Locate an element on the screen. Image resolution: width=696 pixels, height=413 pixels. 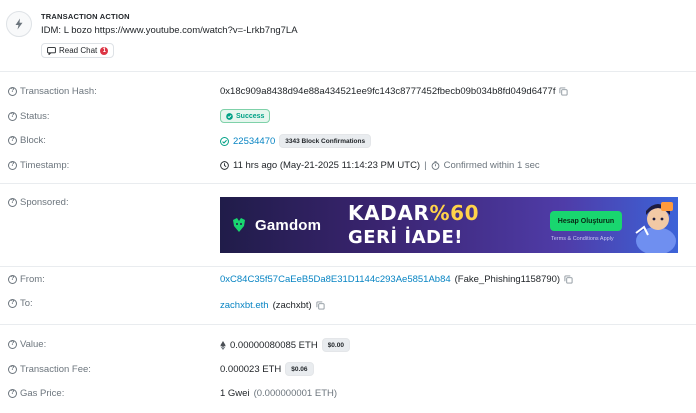
timestamp-age: 11 hrs ago (May-21-2025 11:14:23 PM UTC) is located at coordinates (327, 165).